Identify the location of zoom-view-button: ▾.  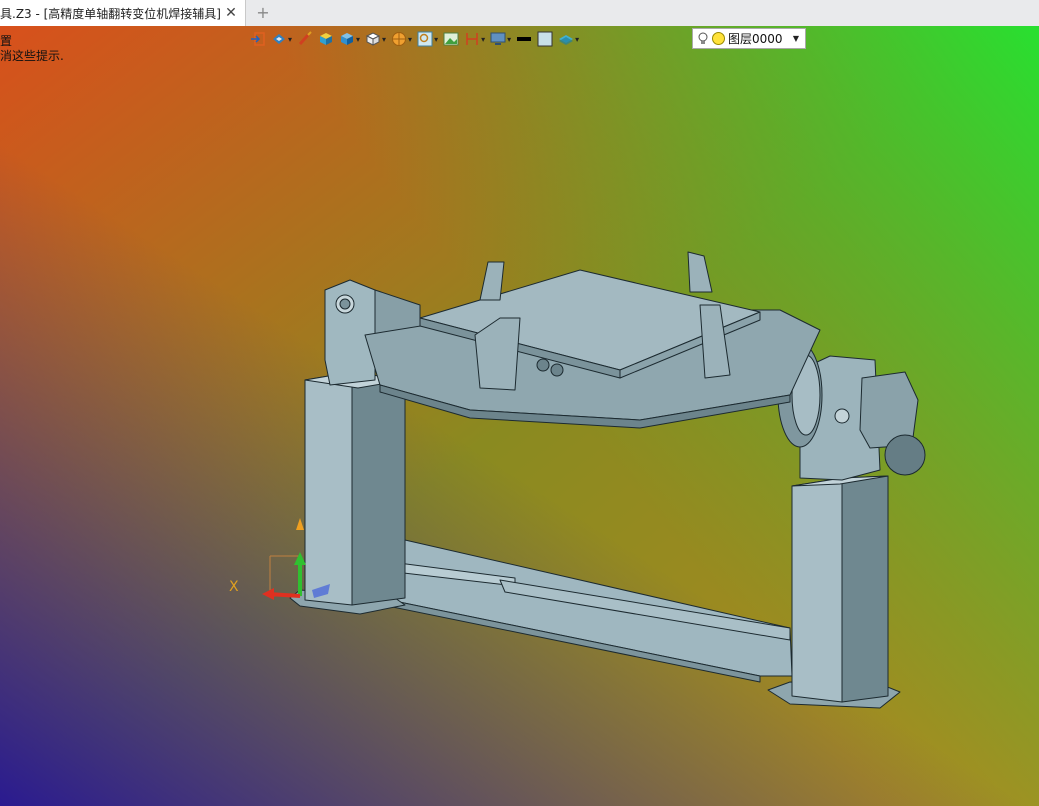
(427, 39).